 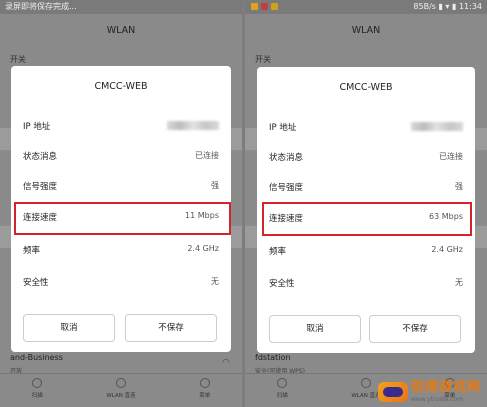 What do you see at coordinates (470, 6) in the screenshot?
I see `clock: 11:34` at bounding box center [470, 6].